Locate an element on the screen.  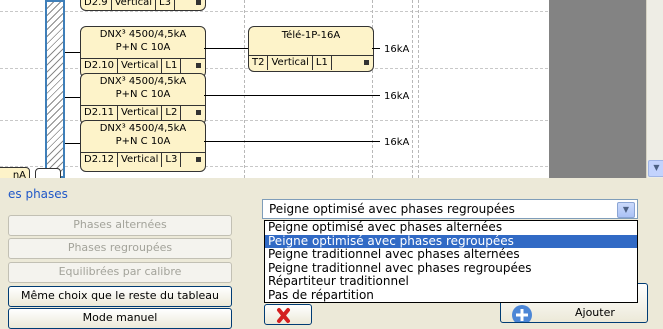
select-value: Peigne optimisé avec phases regroupées is located at coordinates (392, 209).